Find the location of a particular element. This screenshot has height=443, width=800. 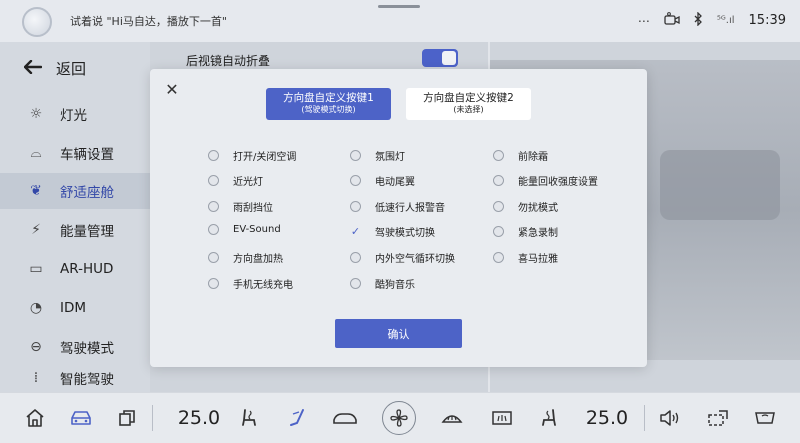

option-steering-heat: 方向盘加热 is located at coordinates (245, 257).